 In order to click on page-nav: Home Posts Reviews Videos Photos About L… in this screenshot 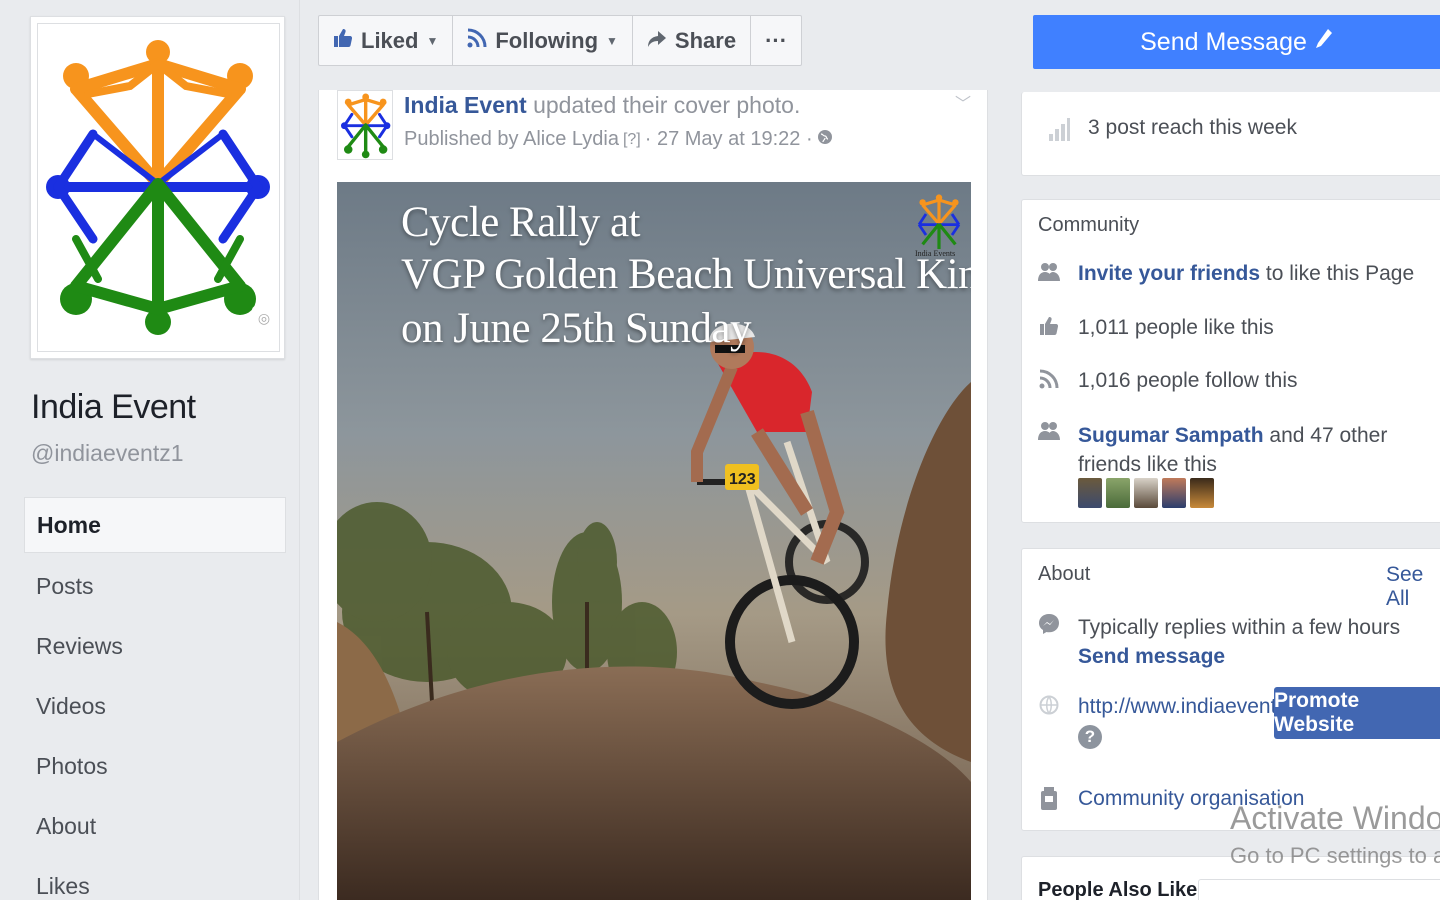, I will do `click(155, 698)`.